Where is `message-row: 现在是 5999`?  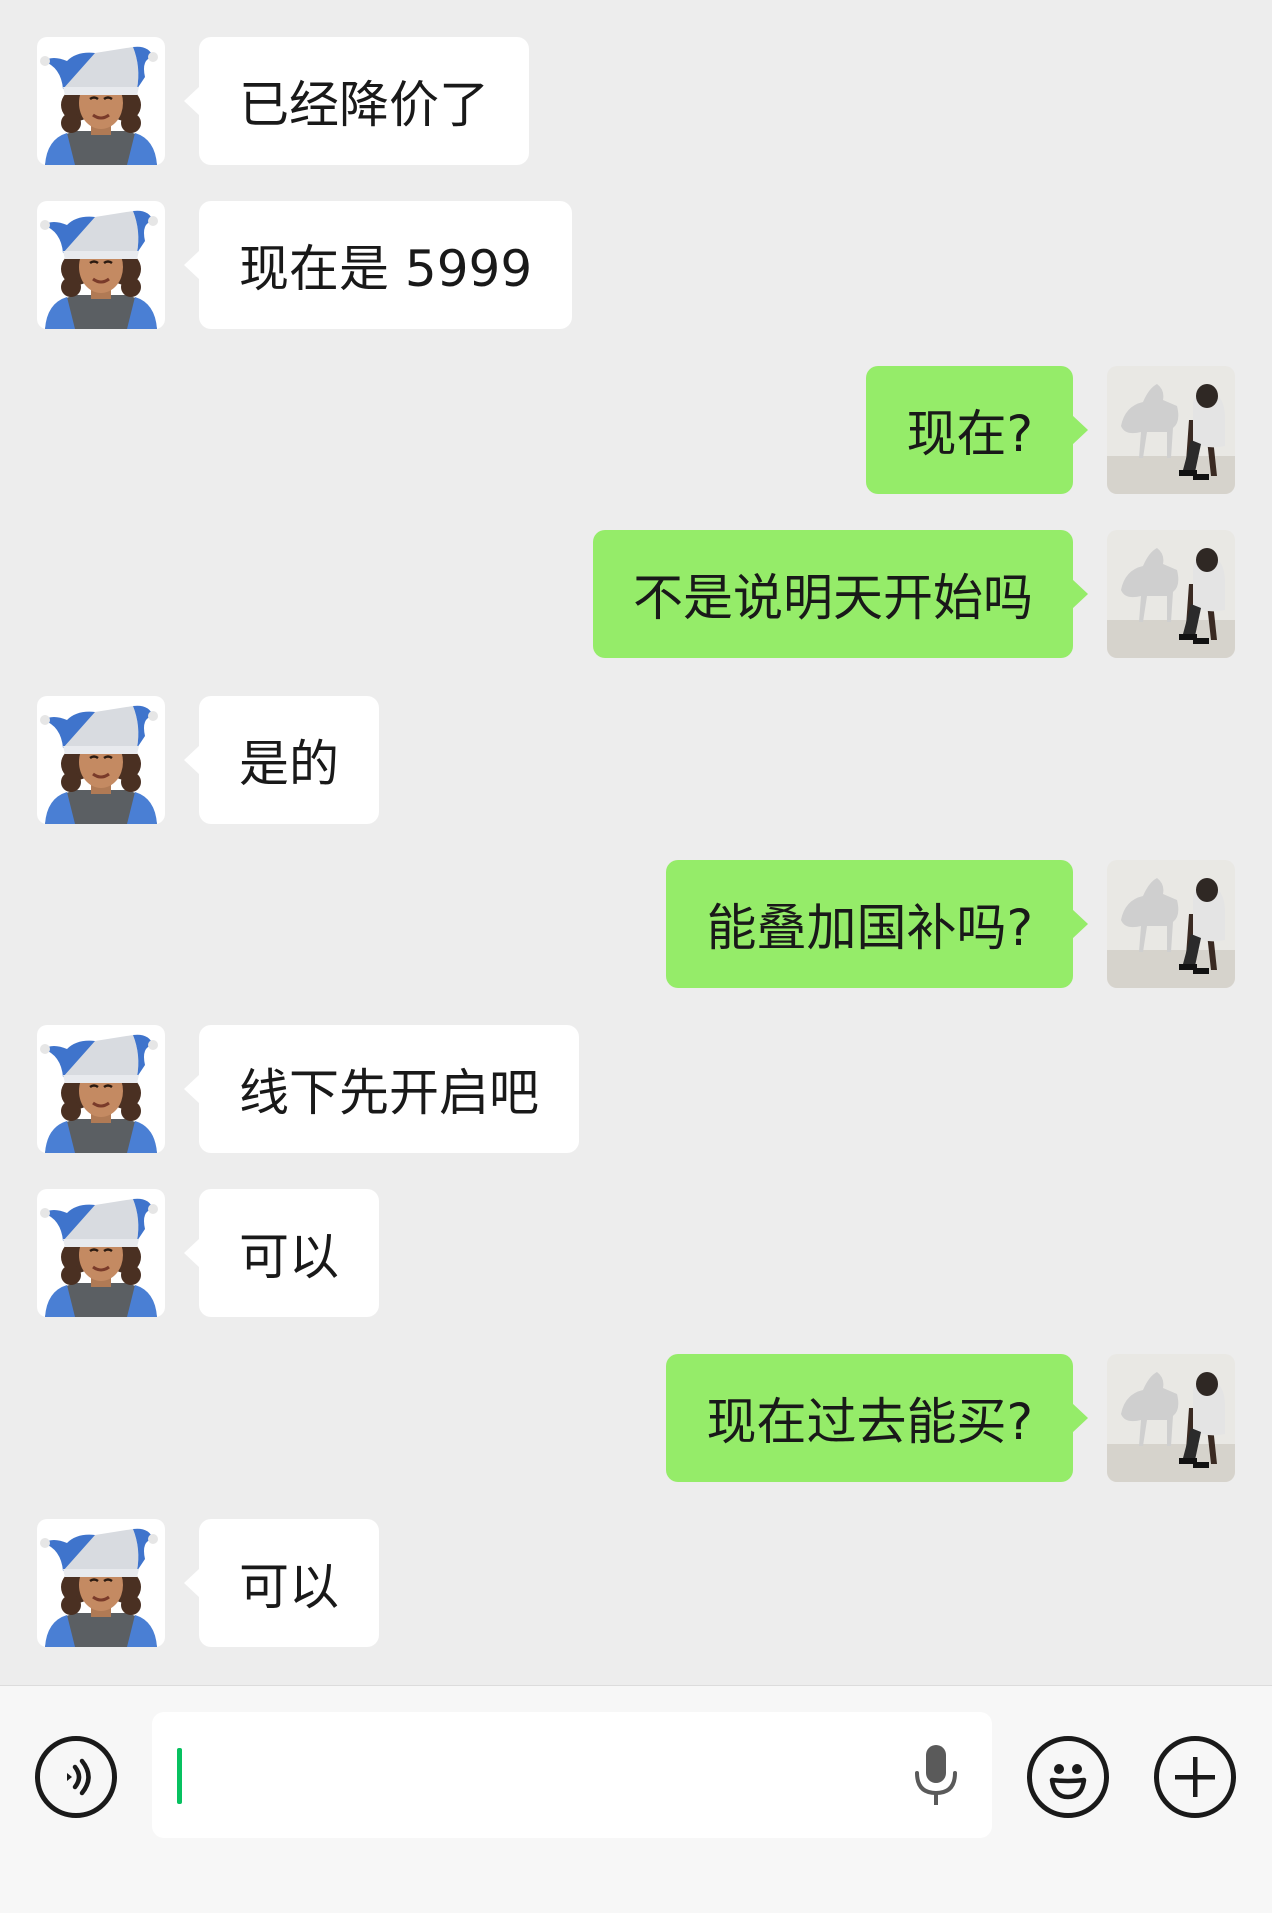 message-row: 现在是 5999 is located at coordinates (636, 265).